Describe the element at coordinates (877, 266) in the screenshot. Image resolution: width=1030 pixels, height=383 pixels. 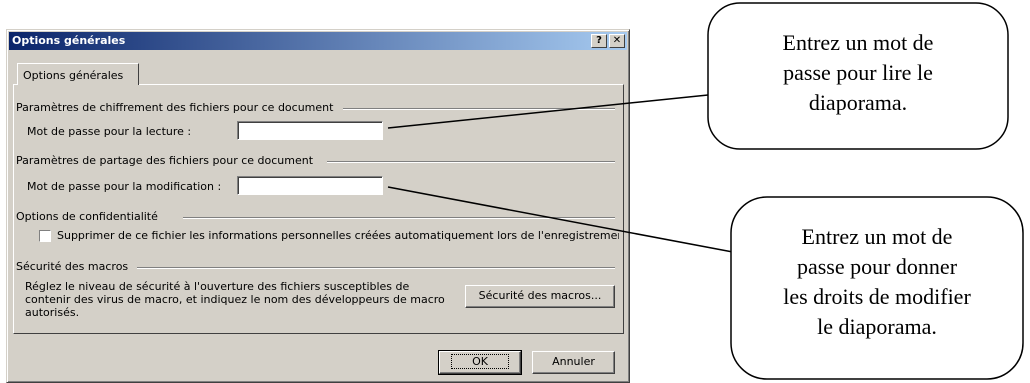
I see `callout-line: passe pour donner` at that location.